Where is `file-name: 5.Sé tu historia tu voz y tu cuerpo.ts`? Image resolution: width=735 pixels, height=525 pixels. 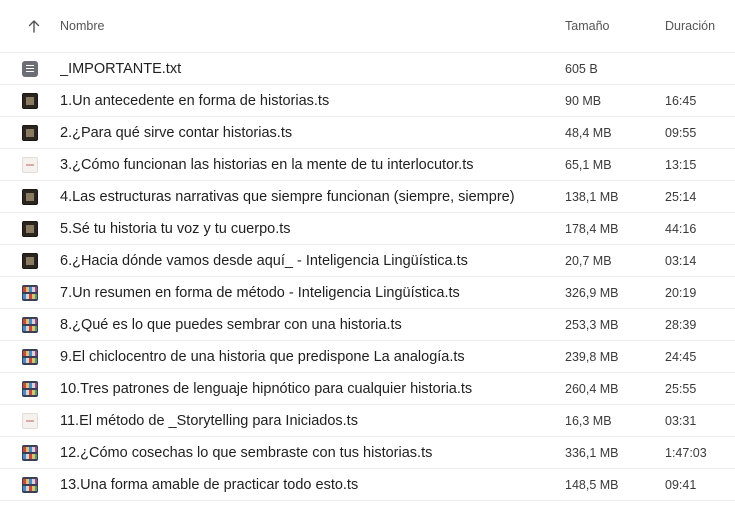
file-name: 5.Sé tu historia tu voz y tu cuerpo.ts is located at coordinates (312, 229).